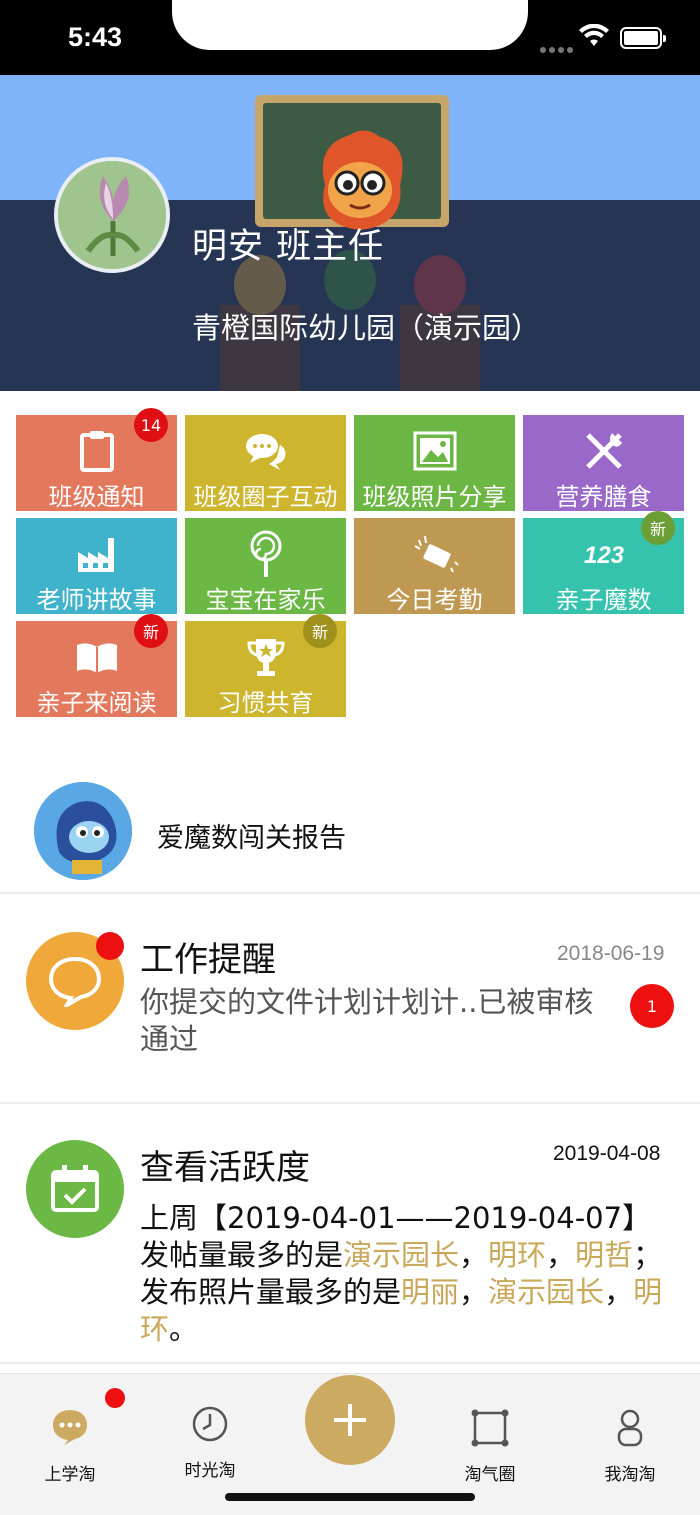 The width and height of the screenshot is (700, 1515). What do you see at coordinates (607, 1153) in the screenshot?
I see `message-date: 2019-04-08` at bounding box center [607, 1153].